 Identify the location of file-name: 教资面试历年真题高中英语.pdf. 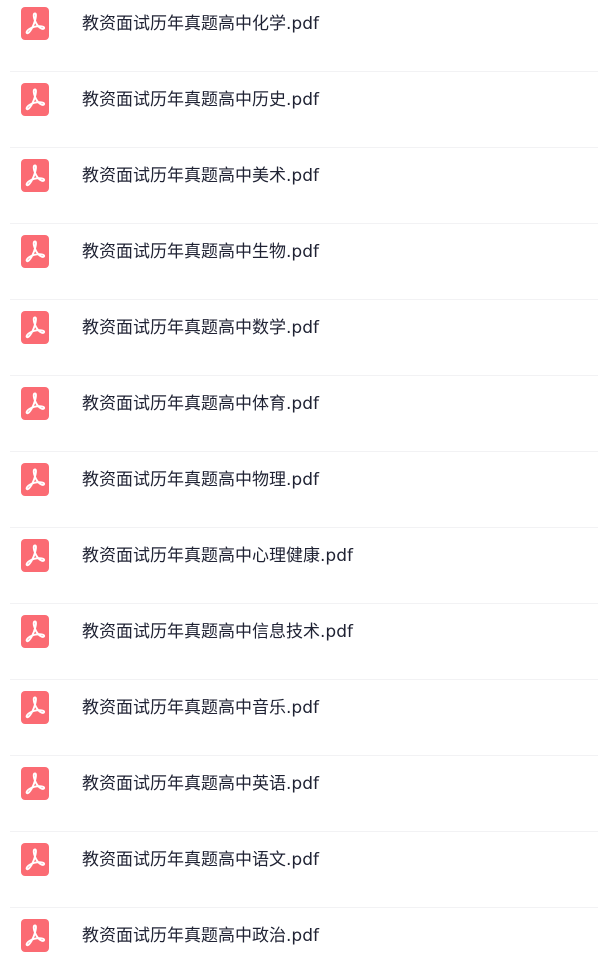
(200, 784).